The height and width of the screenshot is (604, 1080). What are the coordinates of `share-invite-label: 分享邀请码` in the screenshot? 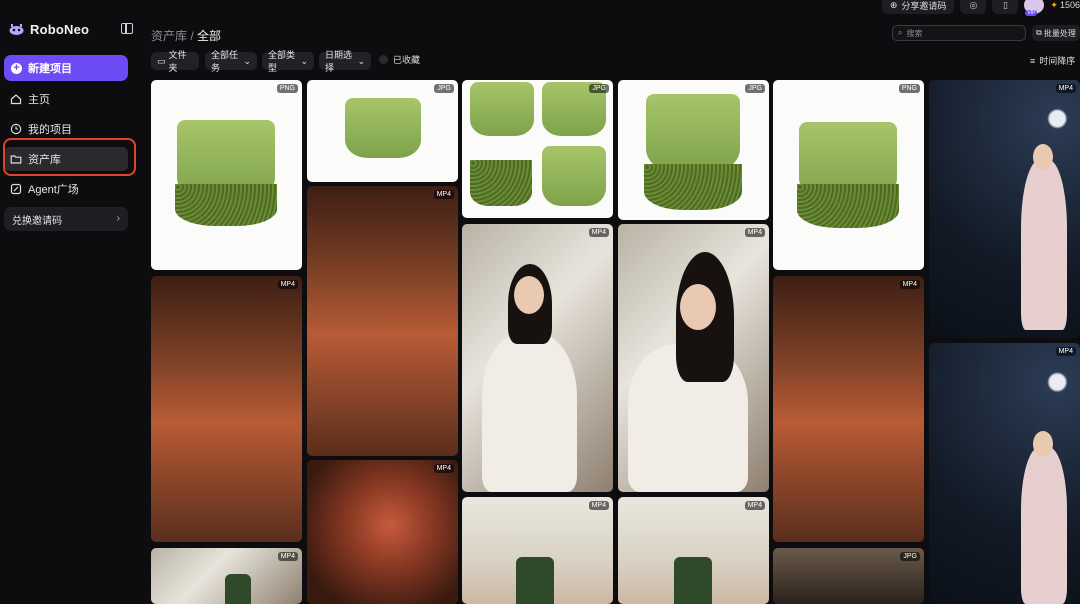 It's located at (924, 5).